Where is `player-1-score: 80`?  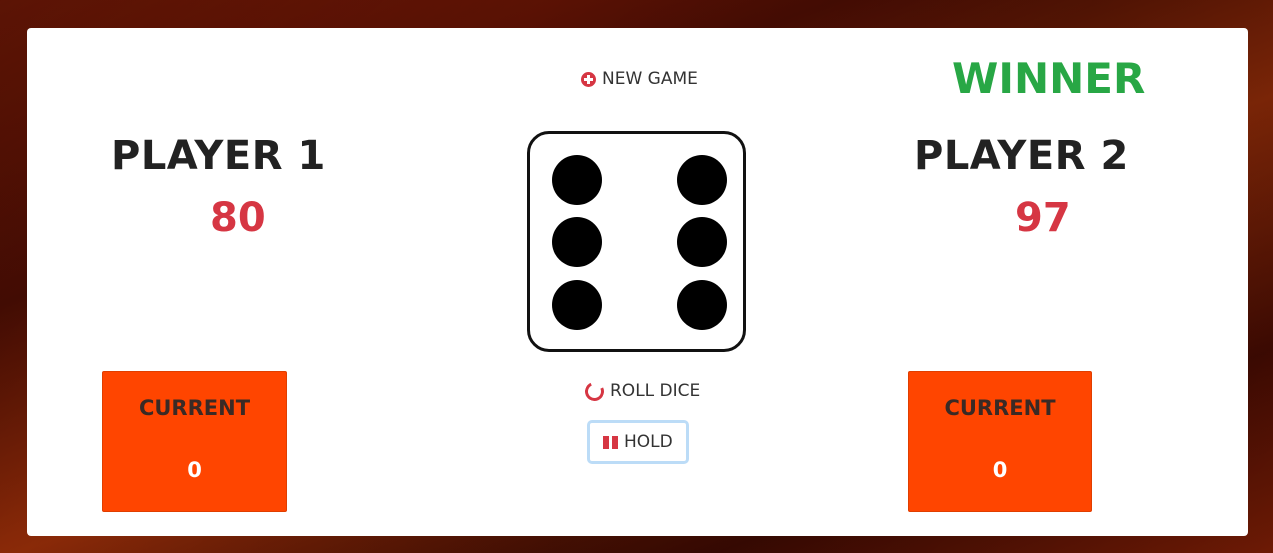
player-1-score: 80 is located at coordinates (238, 218).